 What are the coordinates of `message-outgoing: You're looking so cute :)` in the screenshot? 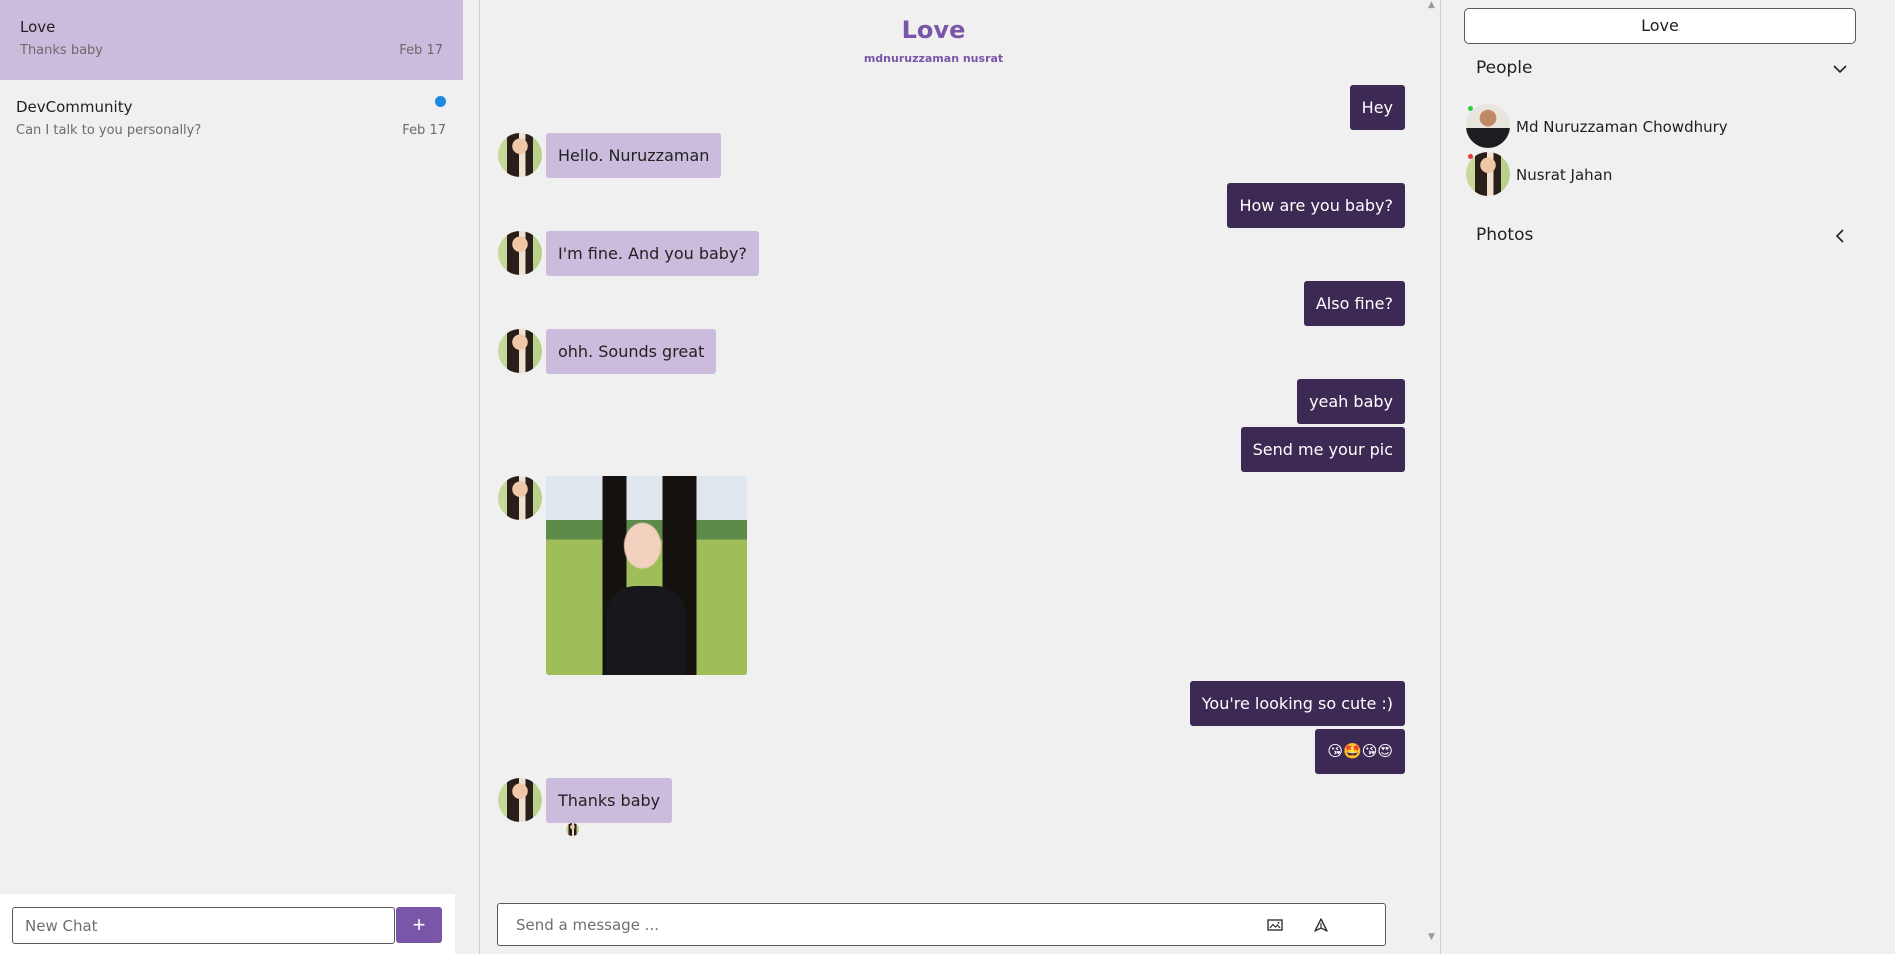 It's located at (1297, 703).